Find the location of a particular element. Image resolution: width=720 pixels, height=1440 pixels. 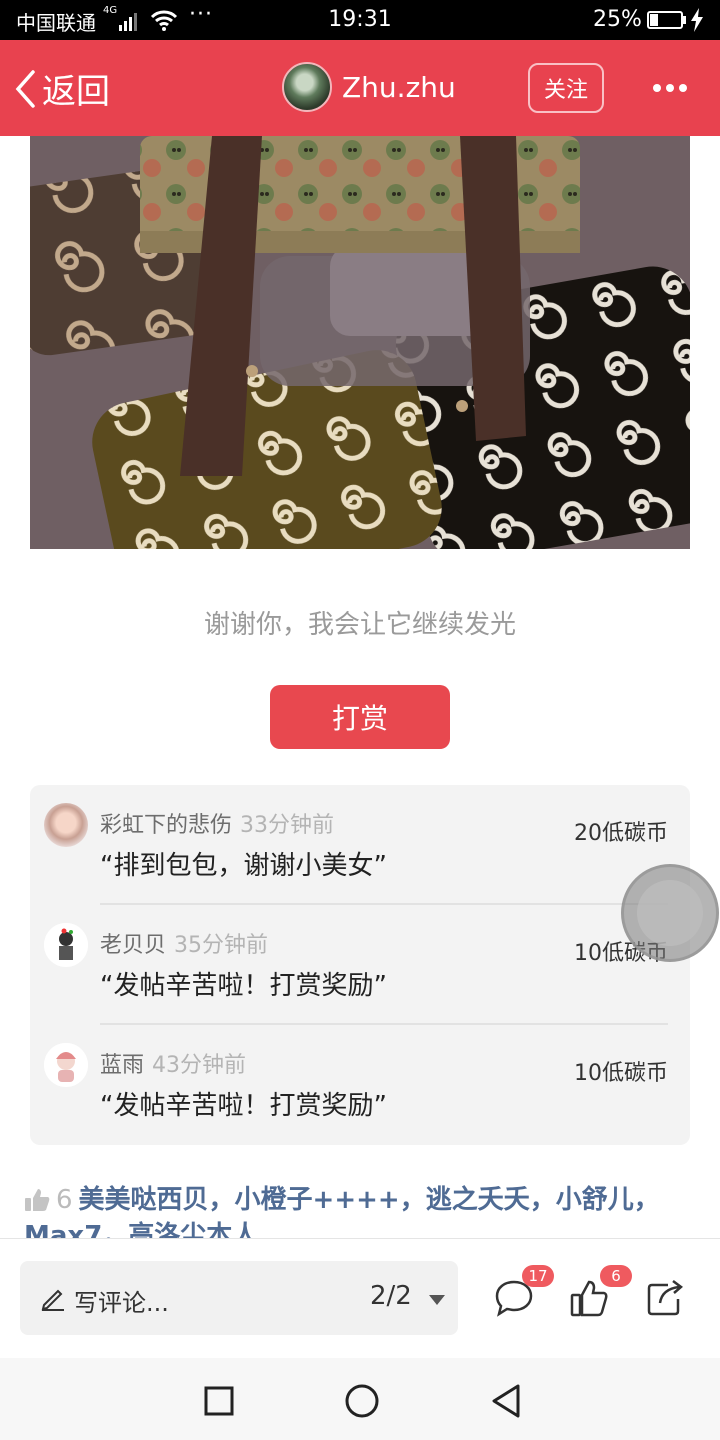

comment-input: 写评论... 2/2 is located at coordinates (239, 1298).